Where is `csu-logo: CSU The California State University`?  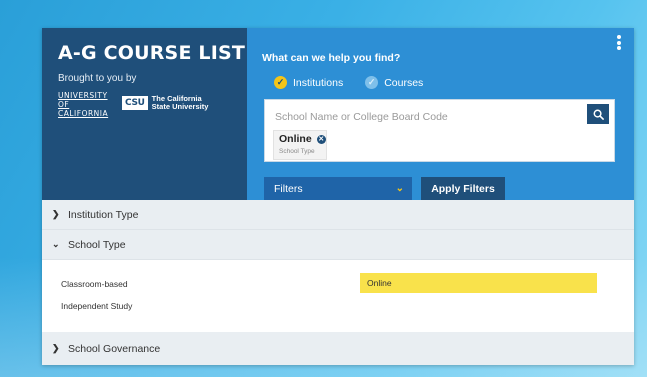
csu-logo: CSU The California State University is located at coordinates (165, 103).